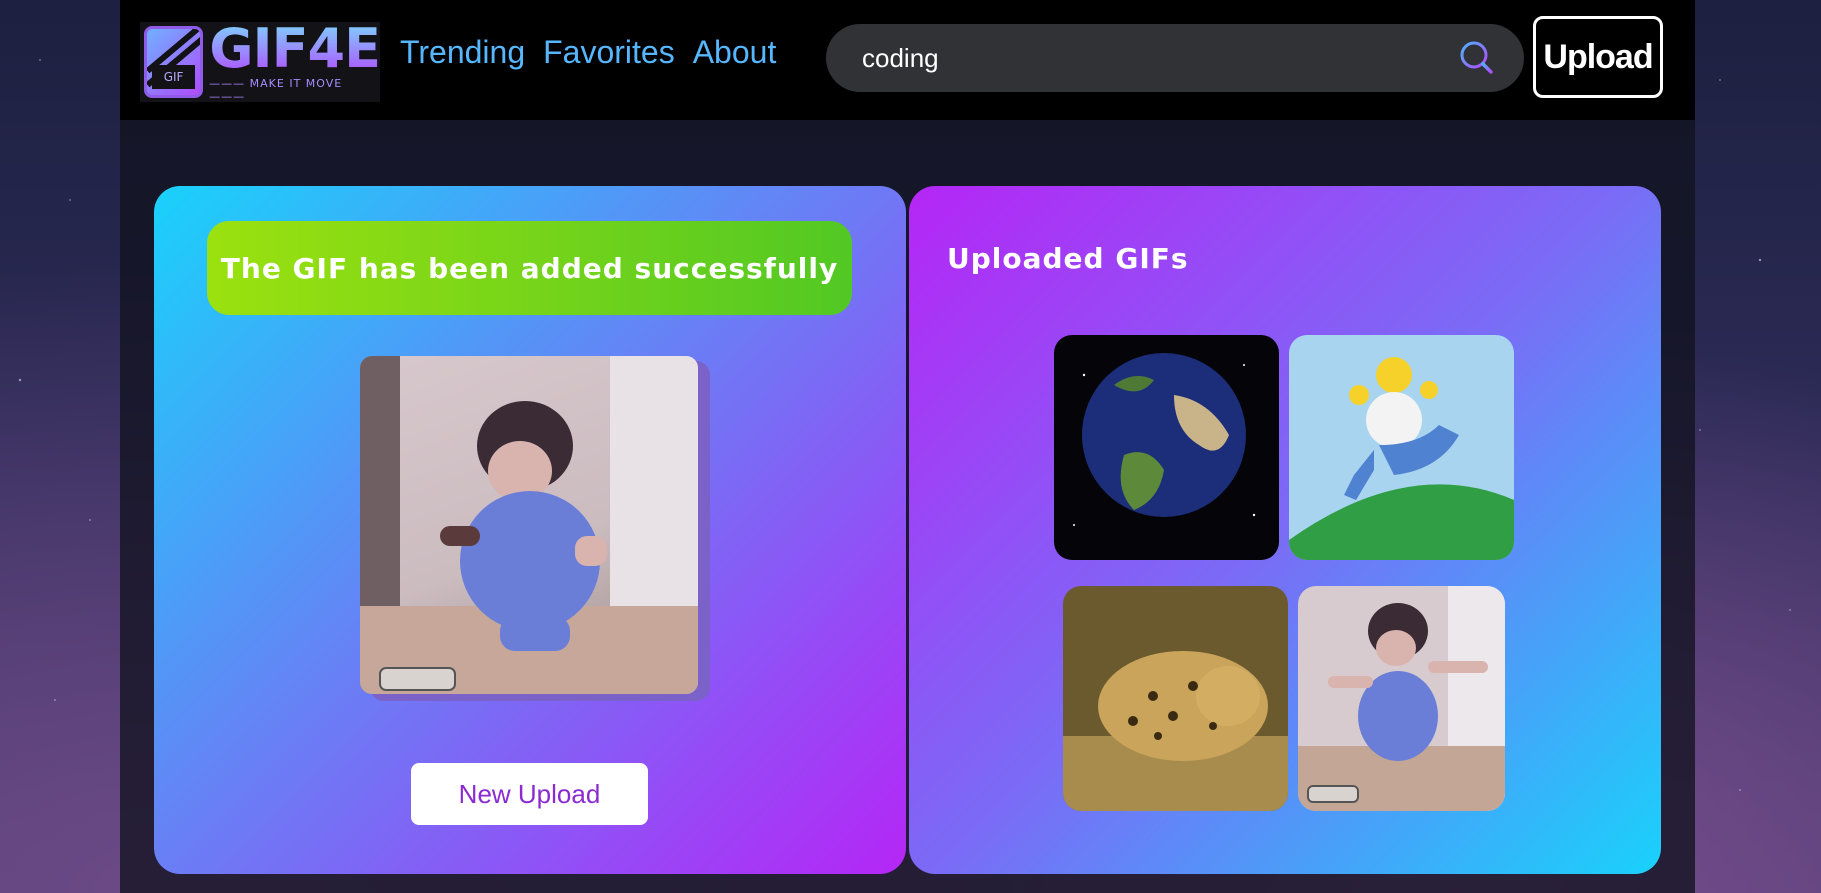  What do you see at coordinates (529, 794) in the screenshot?
I see `new-upload-button: New Upload` at bounding box center [529, 794].